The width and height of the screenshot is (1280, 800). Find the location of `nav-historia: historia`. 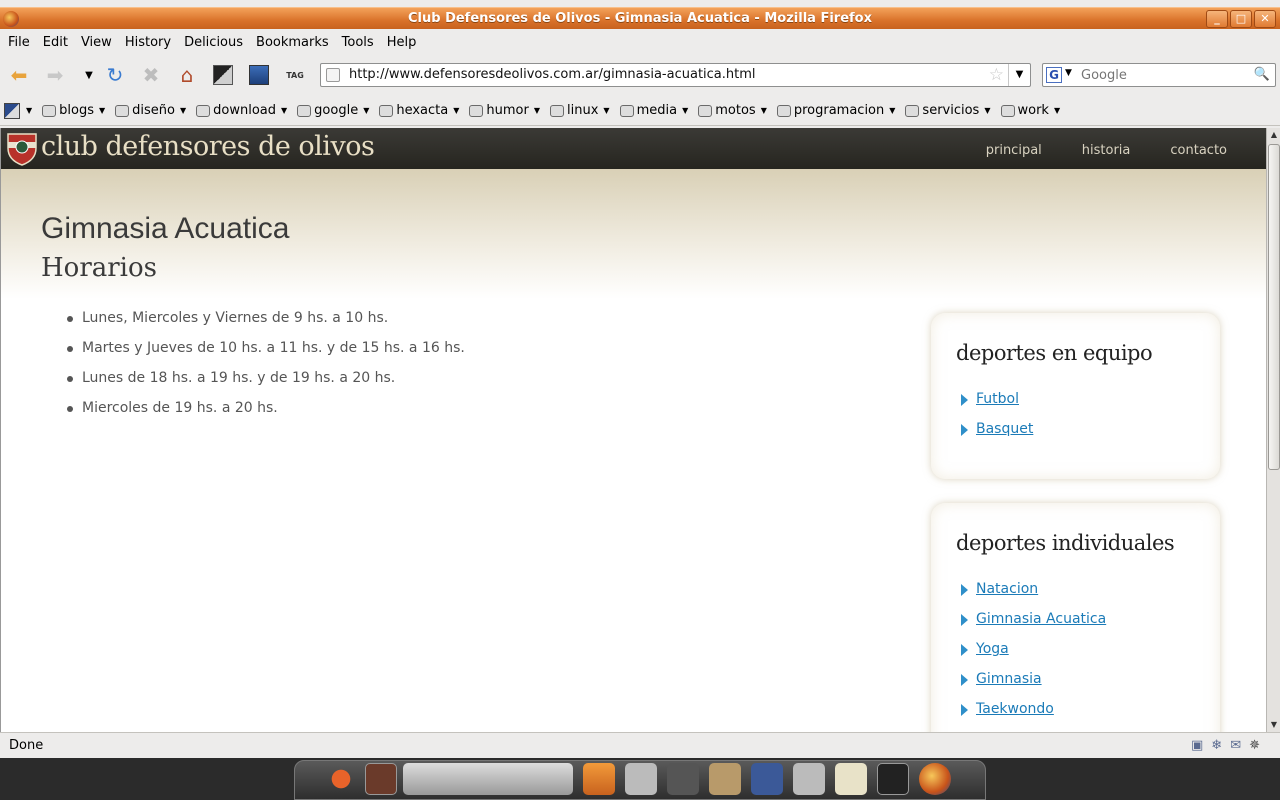

nav-historia: historia is located at coordinates (1106, 150).